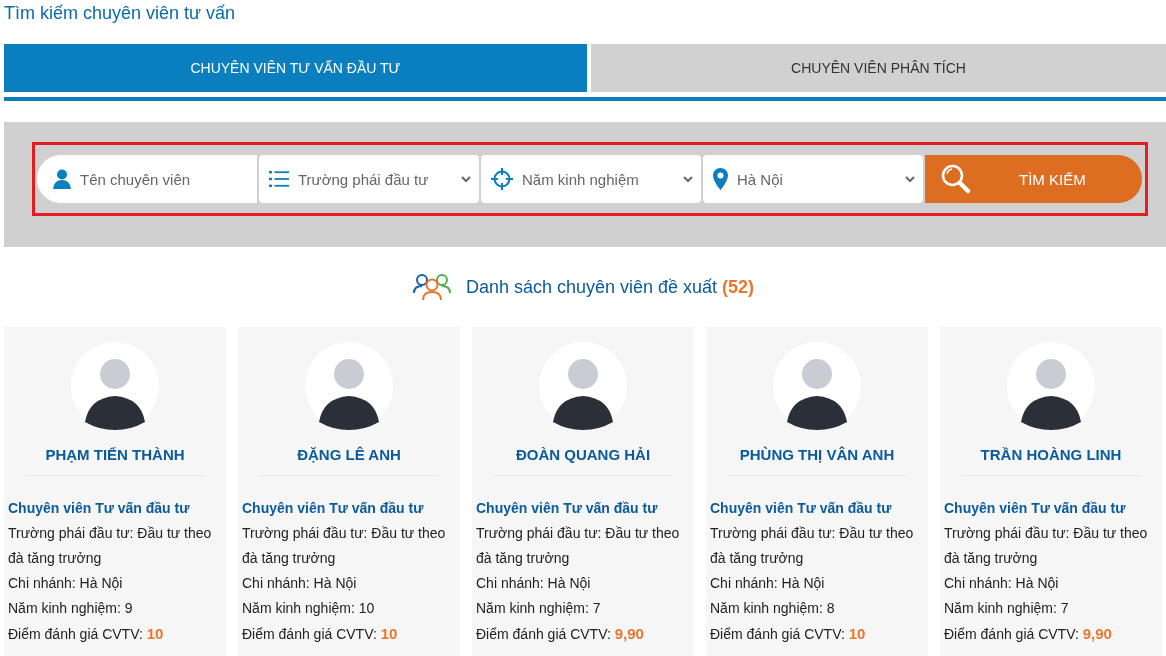 The image size is (1166, 656). I want to click on field-placeholder: Năm kinh nghiệm, so click(581, 179).